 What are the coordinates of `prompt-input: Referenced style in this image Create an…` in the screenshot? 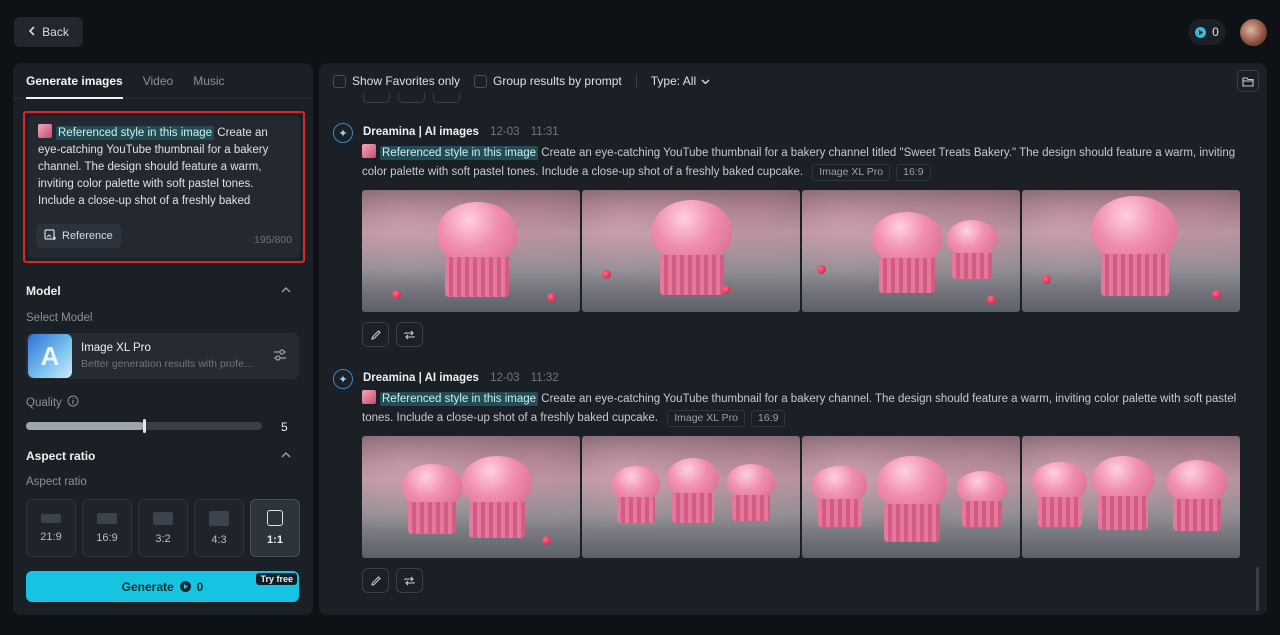 It's located at (164, 187).